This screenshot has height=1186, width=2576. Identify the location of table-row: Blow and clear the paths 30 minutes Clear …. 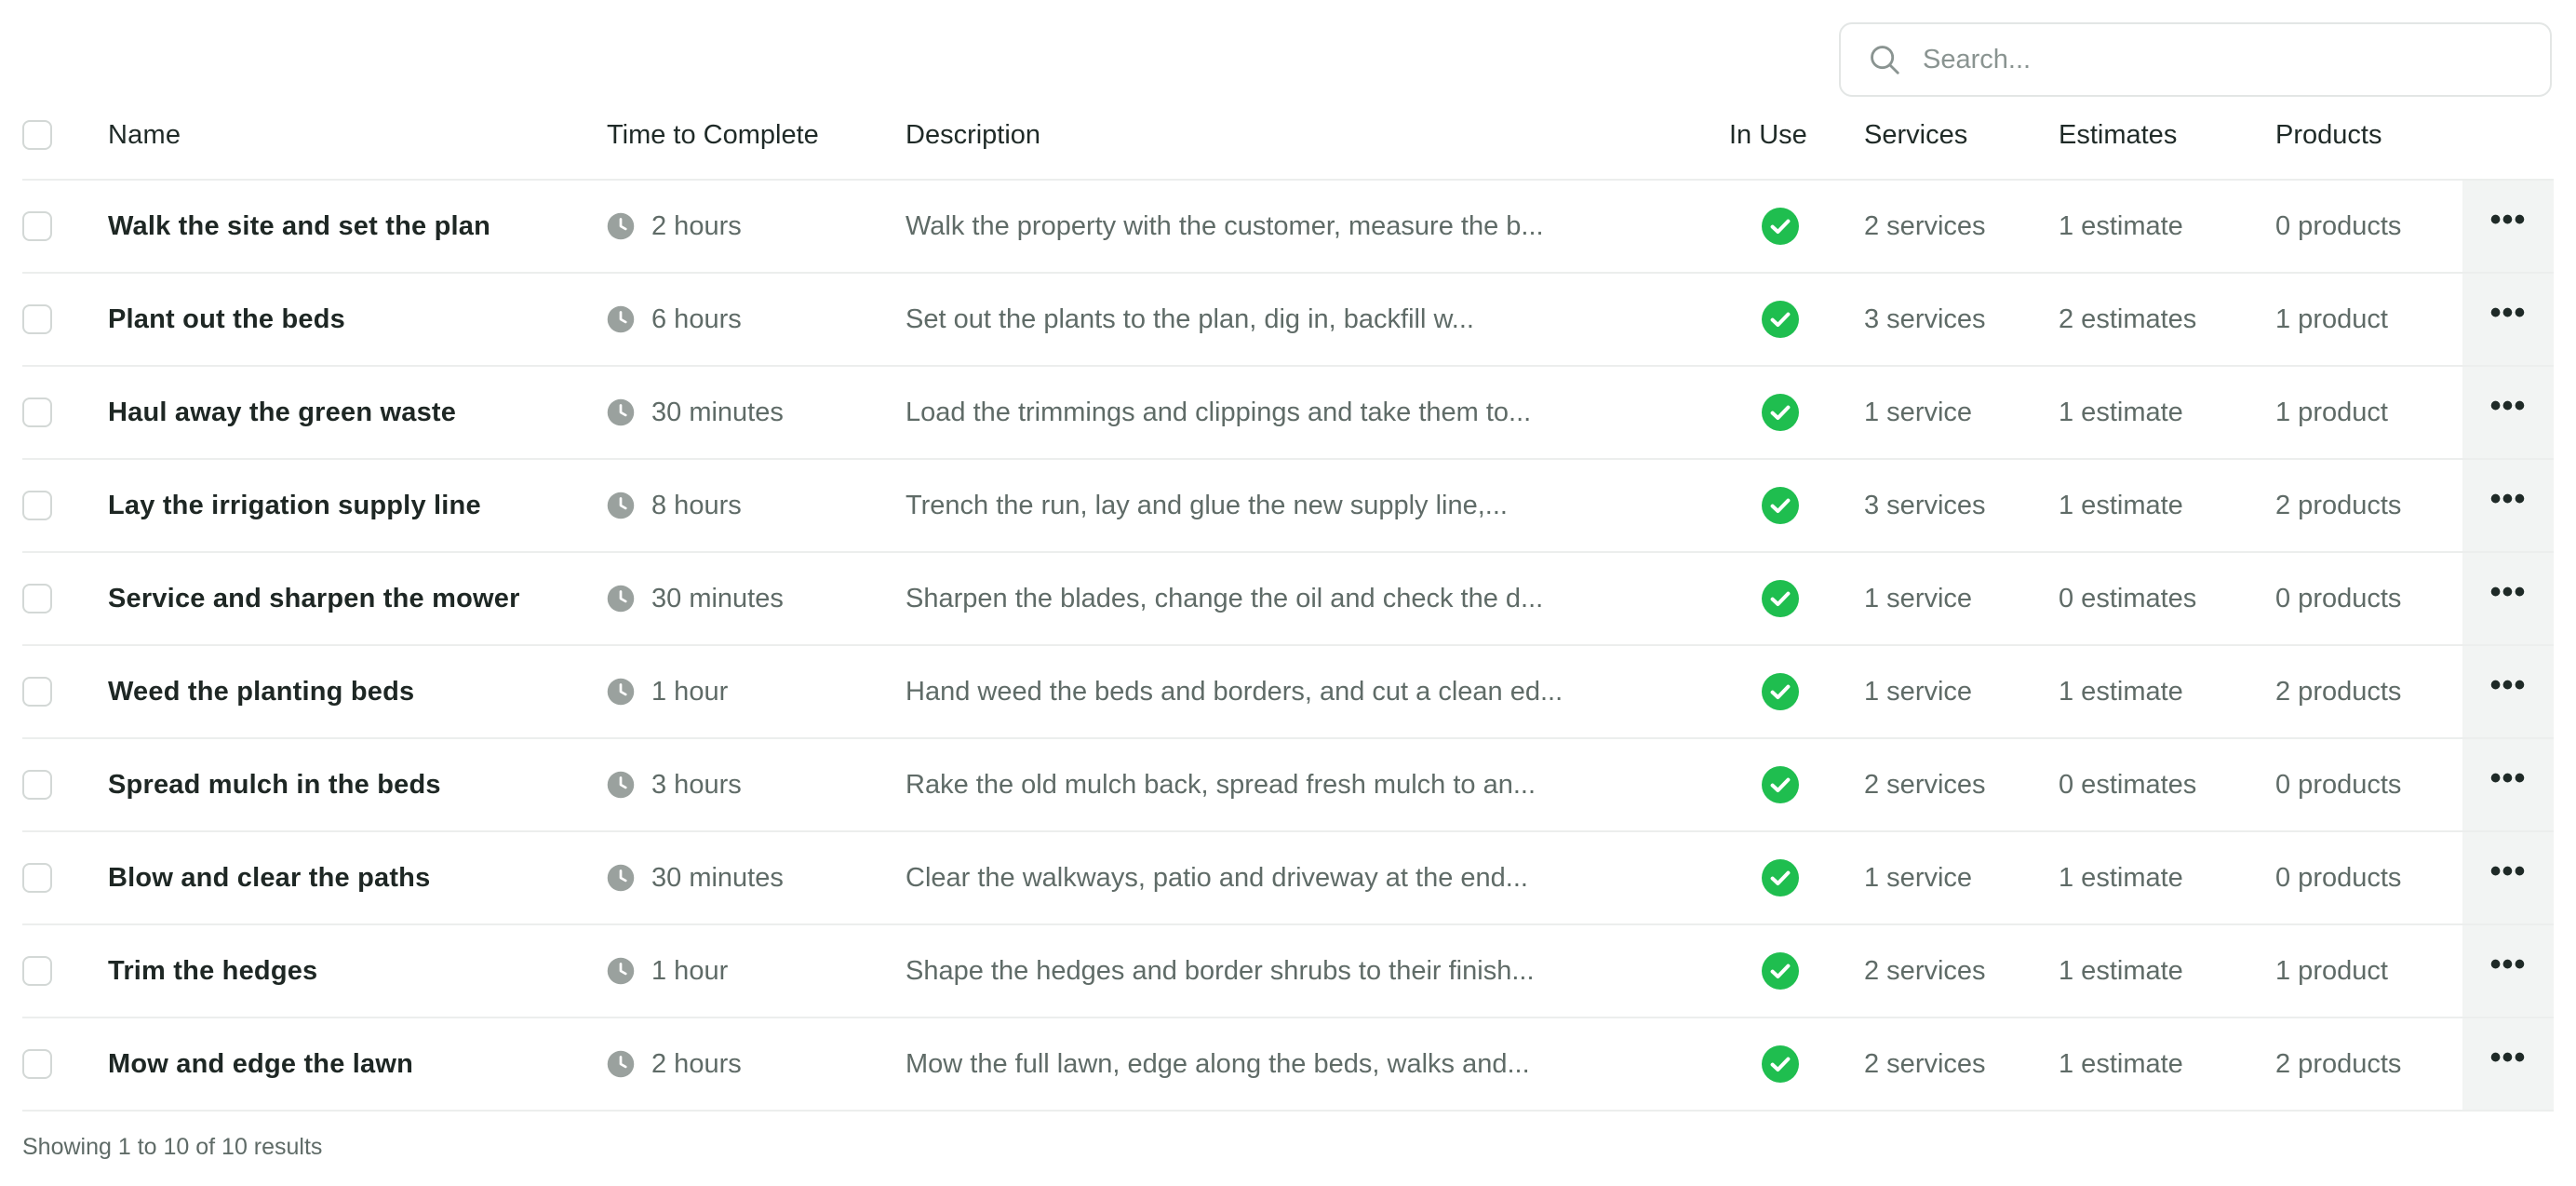
(1288, 878).